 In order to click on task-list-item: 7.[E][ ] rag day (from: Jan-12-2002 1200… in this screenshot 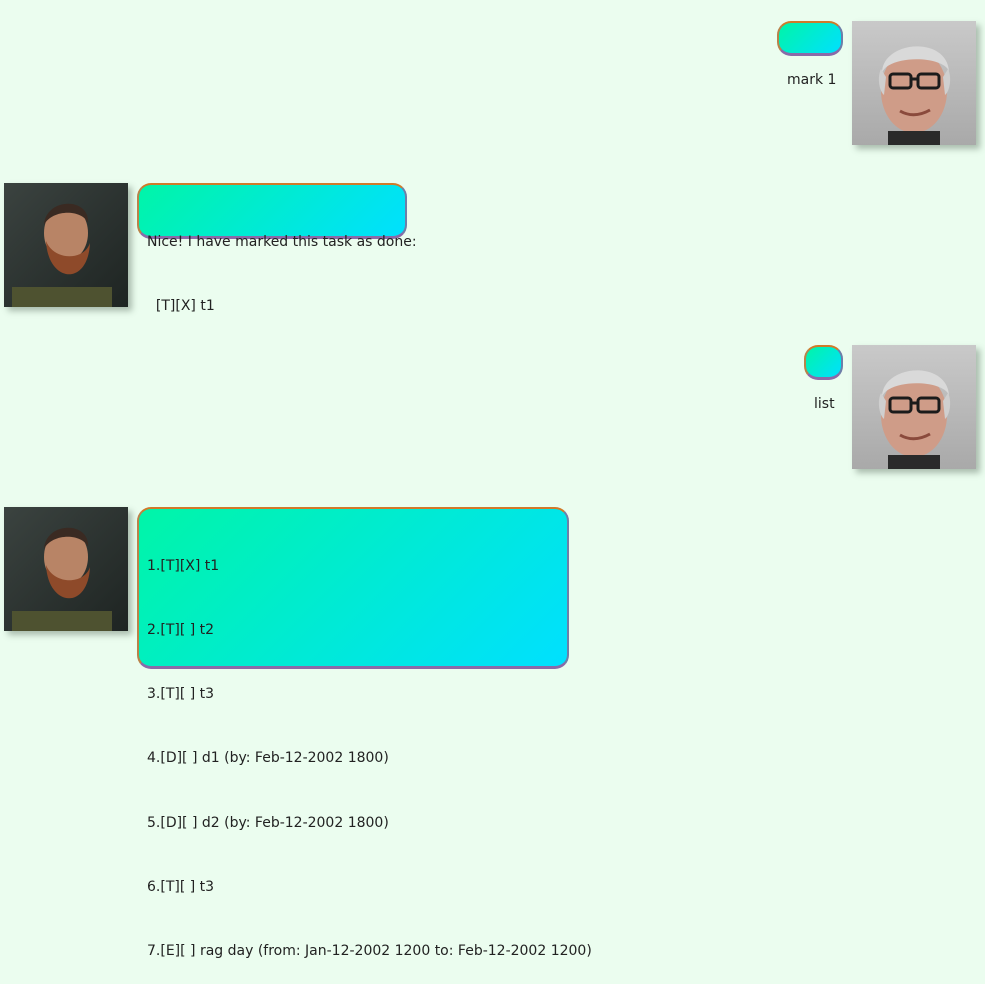, I will do `click(369, 951)`.